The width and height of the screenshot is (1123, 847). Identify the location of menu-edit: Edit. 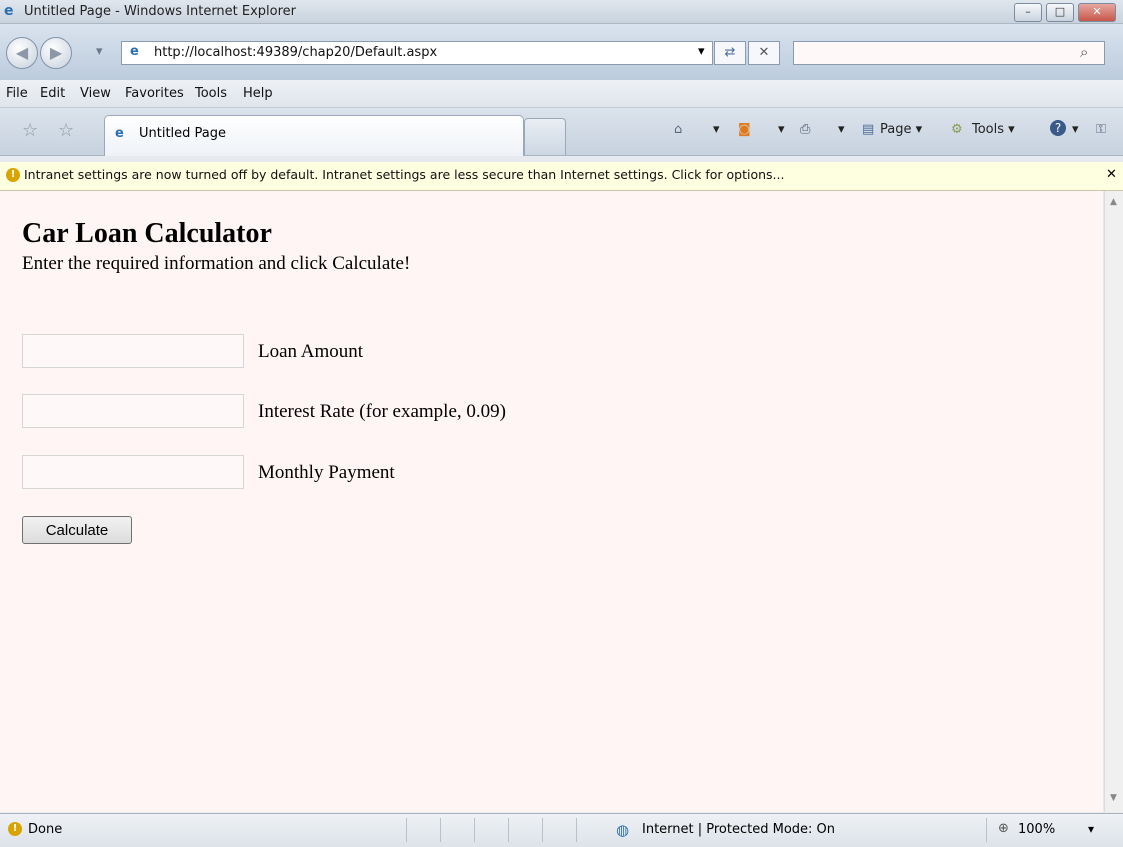
(52, 93).